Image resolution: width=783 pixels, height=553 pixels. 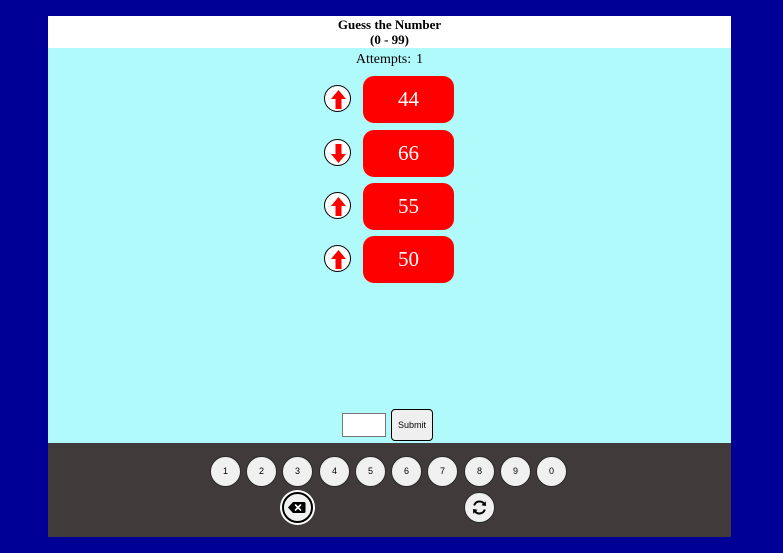 I want to click on key-7: 7, so click(x=442, y=471).